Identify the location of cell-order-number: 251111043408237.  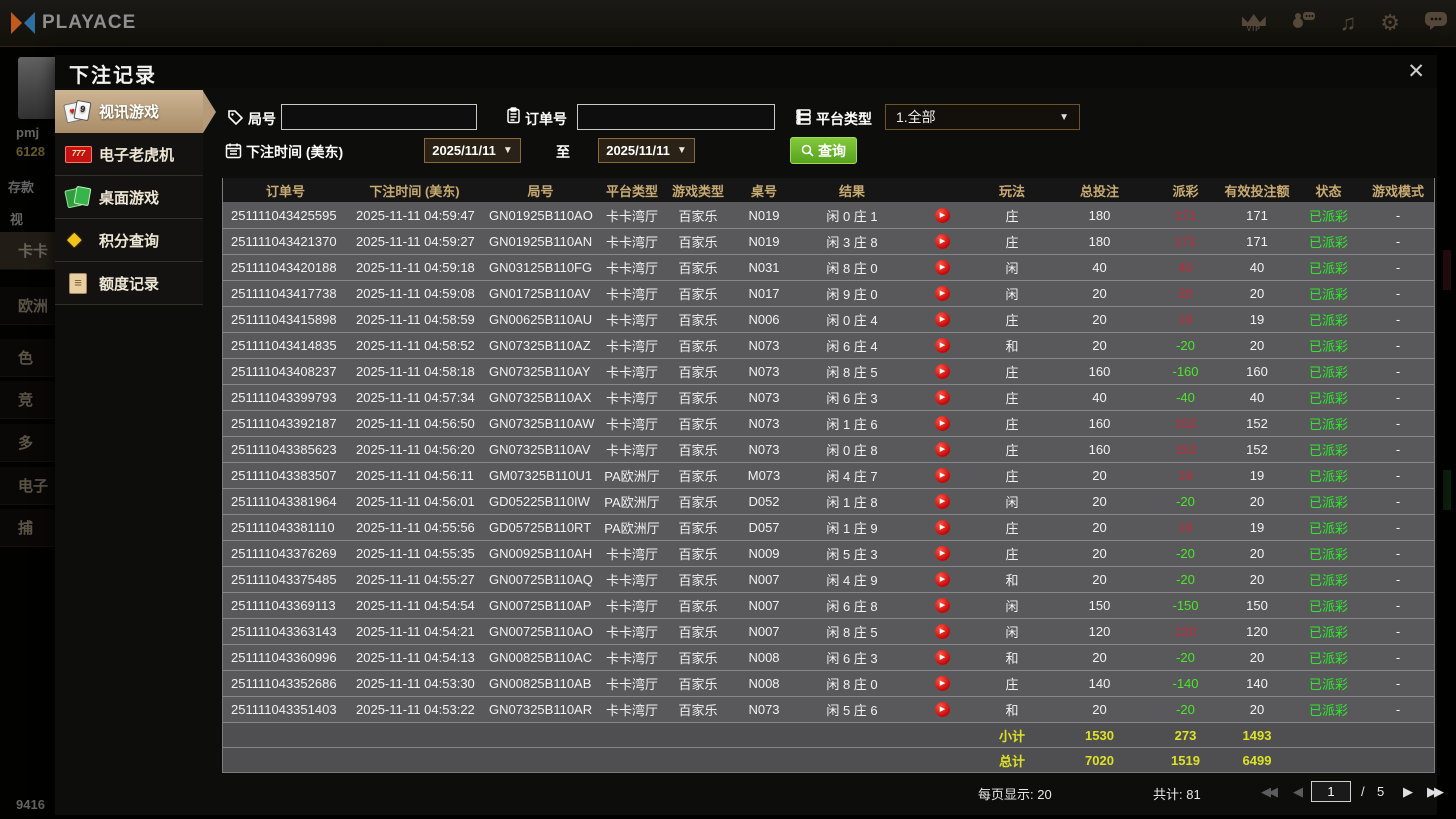
(284, 371).